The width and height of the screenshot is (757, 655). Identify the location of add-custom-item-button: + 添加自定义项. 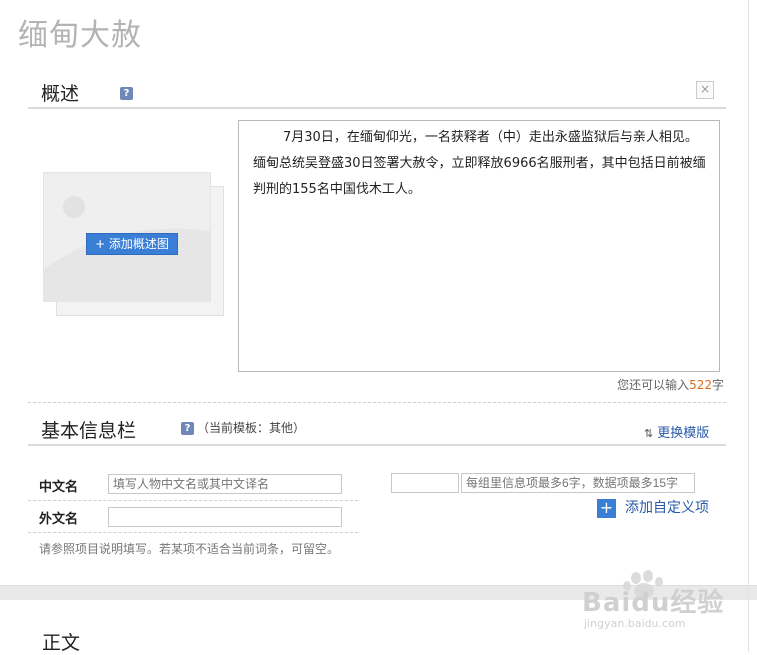
(653, 507).